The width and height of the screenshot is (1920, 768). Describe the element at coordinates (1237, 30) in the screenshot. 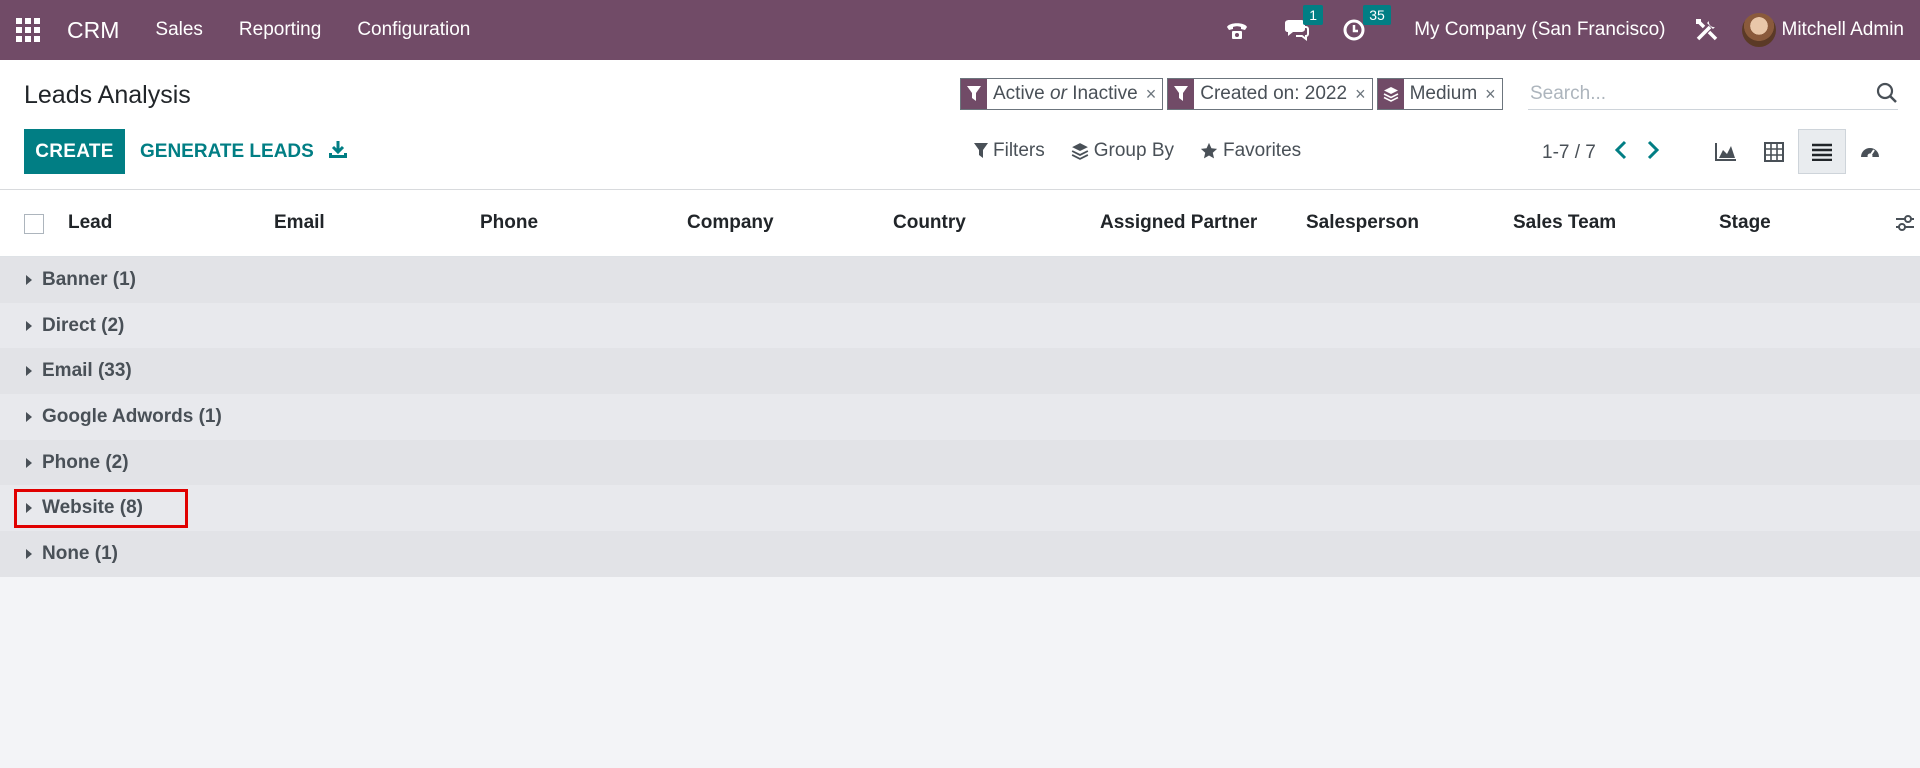

I see `phone-icon` at that location.